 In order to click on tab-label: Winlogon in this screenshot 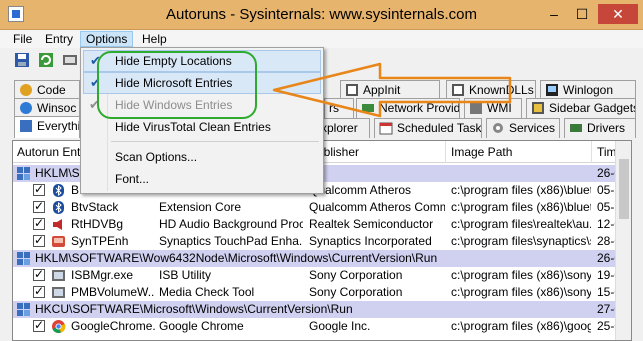, I will do `click(588, 90)`.